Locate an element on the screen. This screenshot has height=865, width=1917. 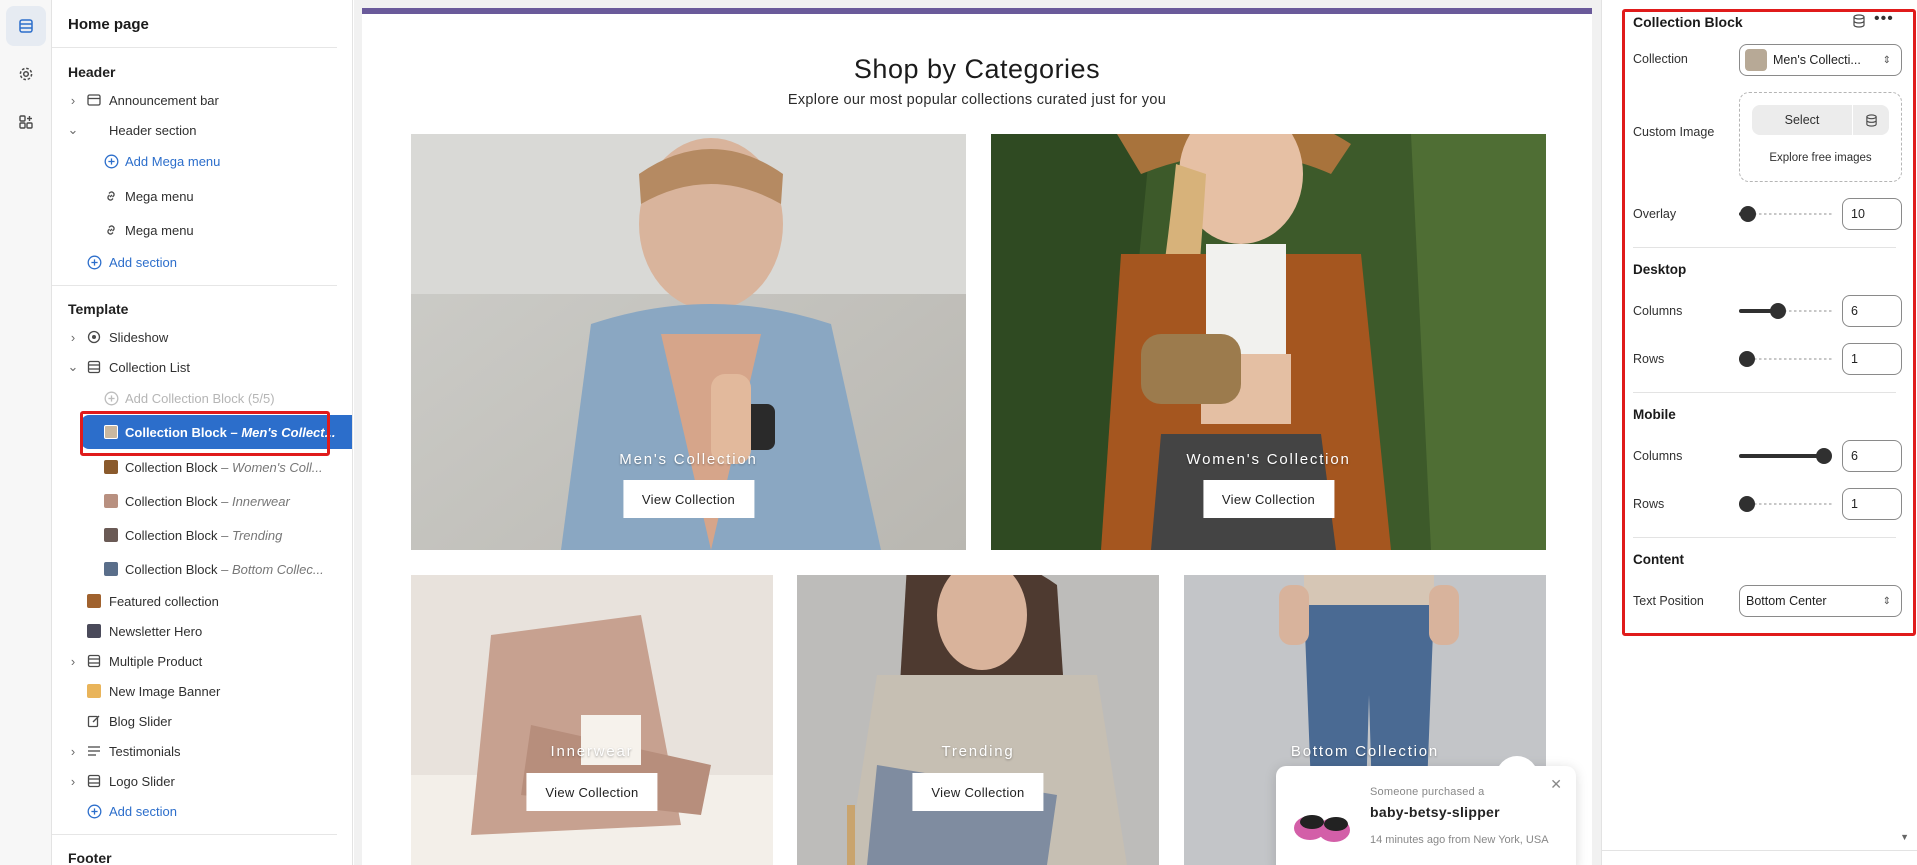
sections-icon is located at coordinates (26, 26).